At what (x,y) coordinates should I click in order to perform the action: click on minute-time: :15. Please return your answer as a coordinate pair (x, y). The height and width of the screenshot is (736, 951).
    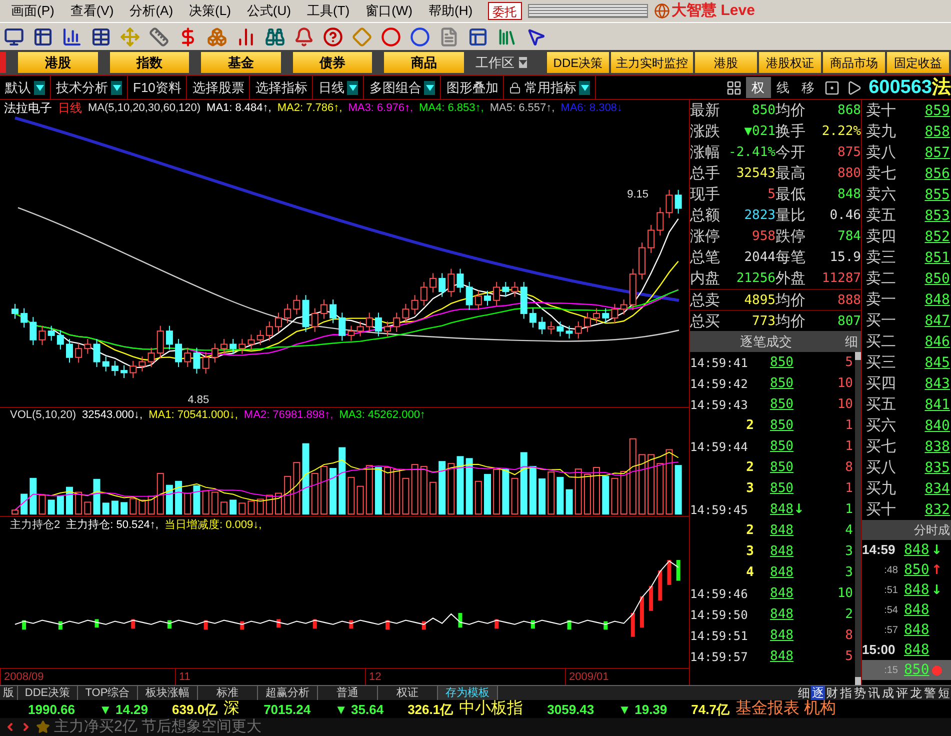
    Looking at the image, I should click on (891, 671).